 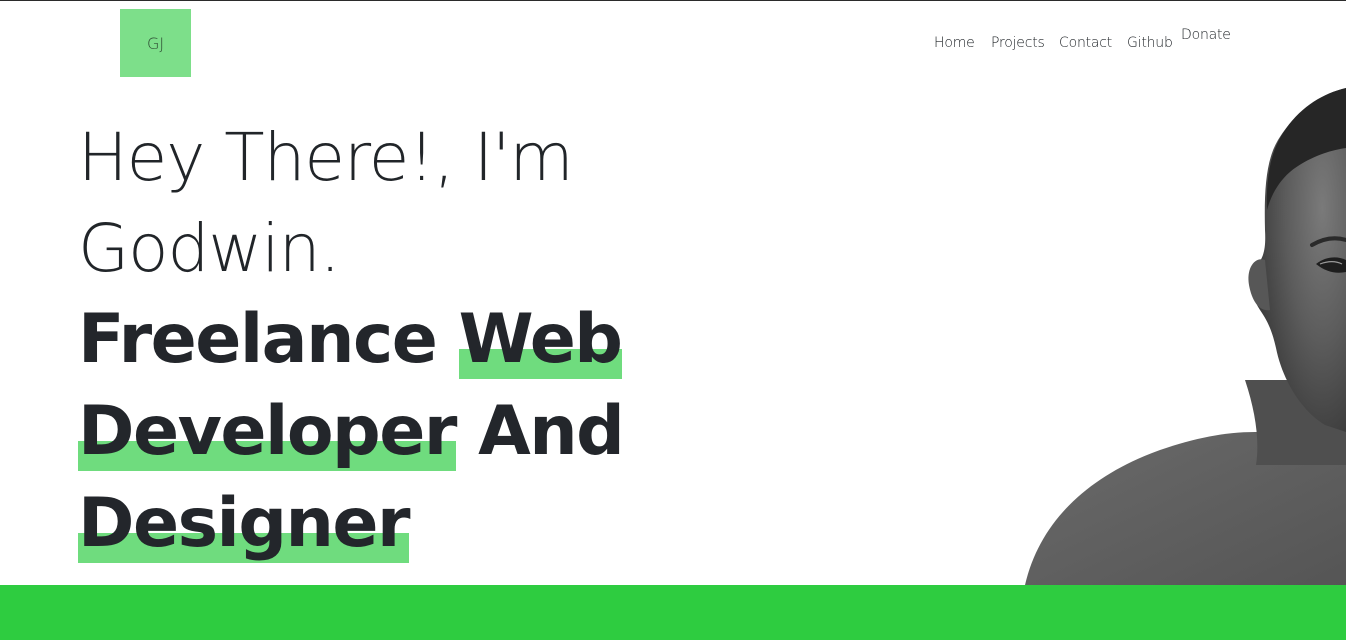 I want to click on role-line-3: Designer, so click(x=388, y=524).